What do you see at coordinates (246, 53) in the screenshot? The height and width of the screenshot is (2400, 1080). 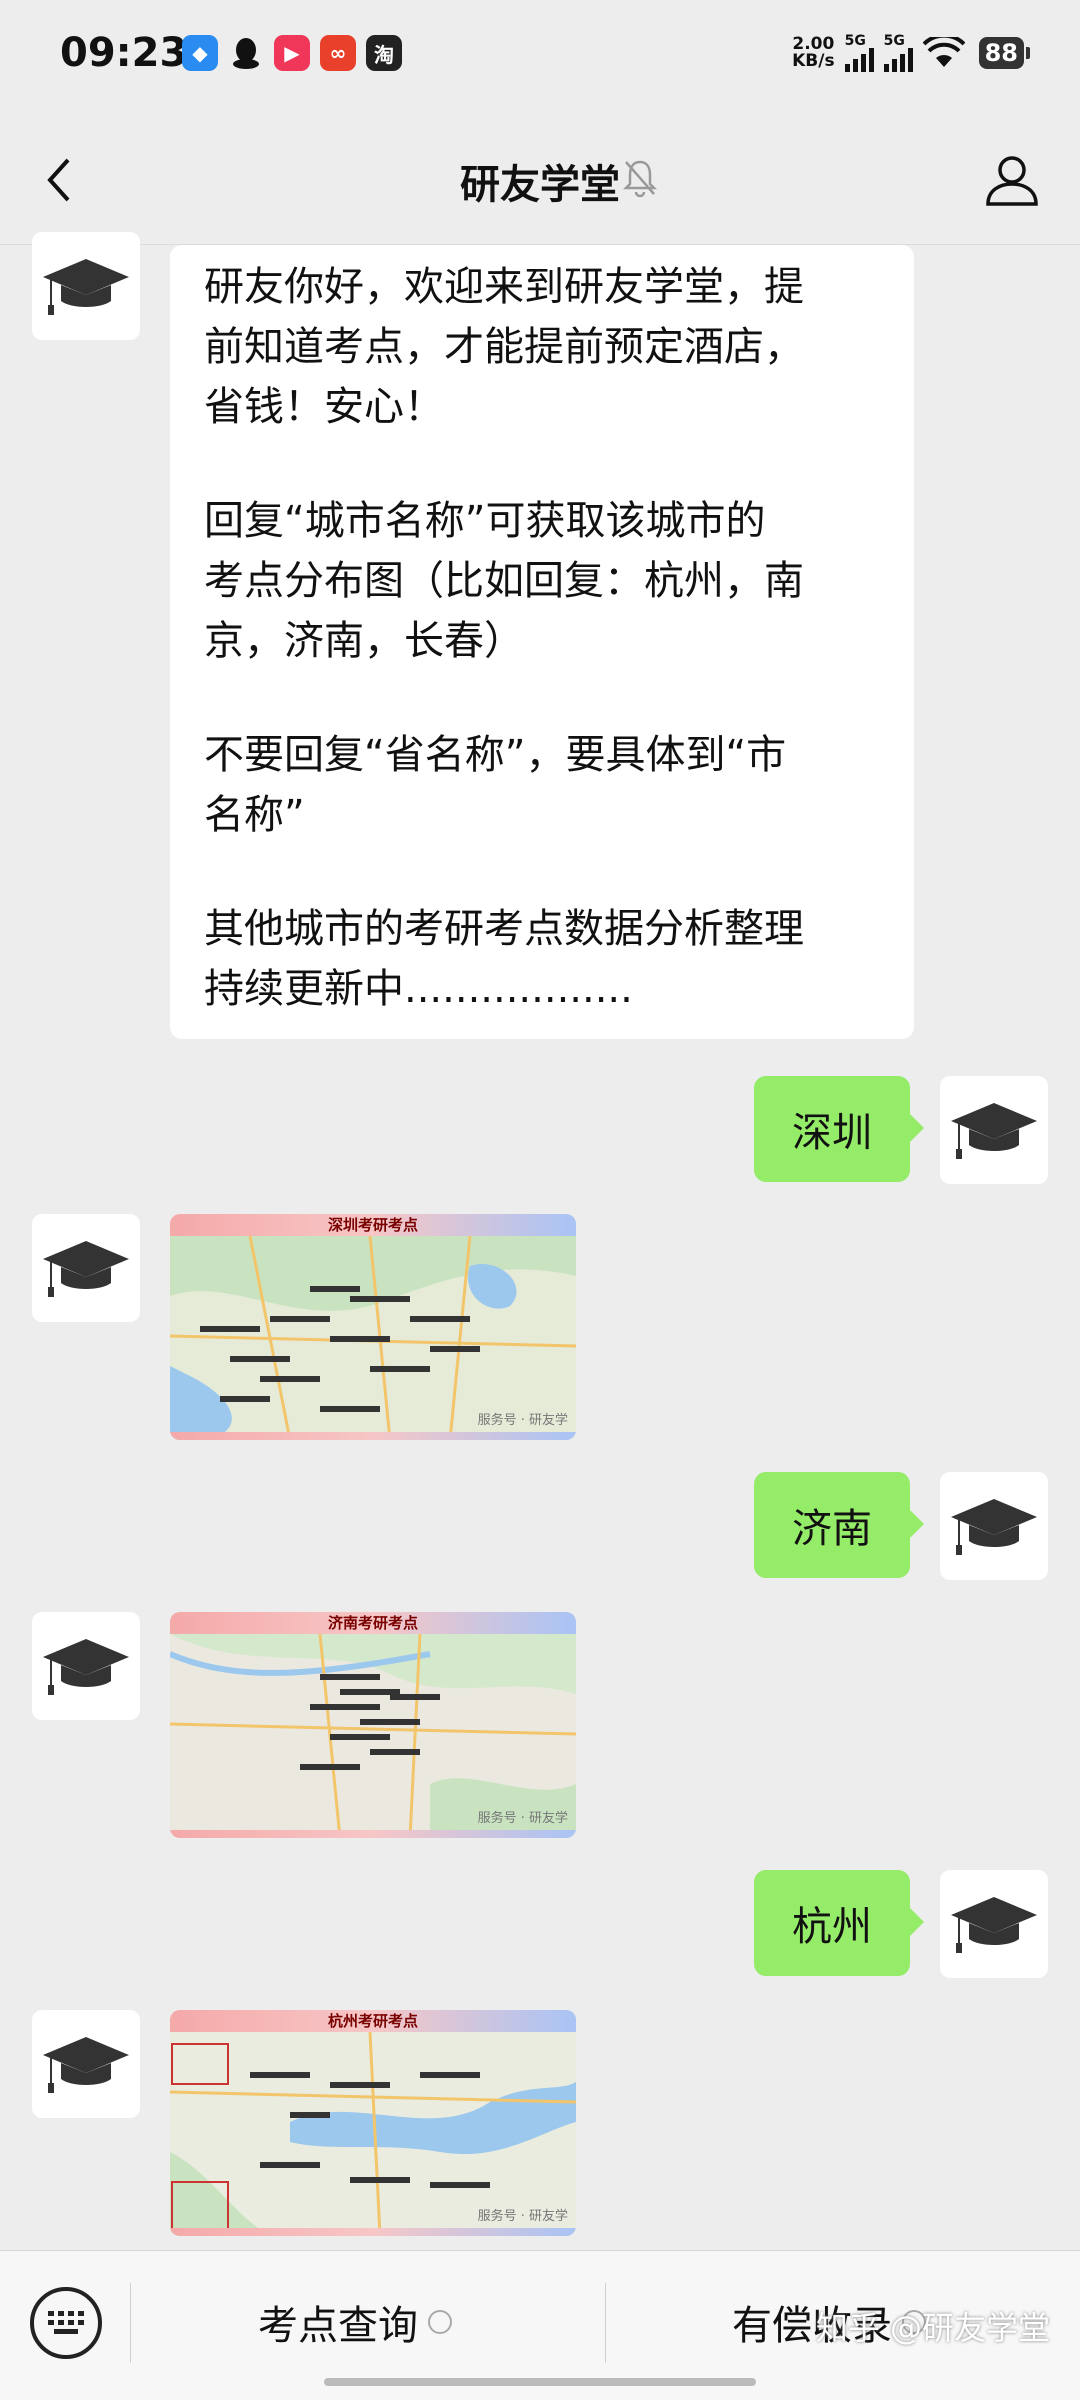 I see `qq-icon` at bounding box center [246, 53].